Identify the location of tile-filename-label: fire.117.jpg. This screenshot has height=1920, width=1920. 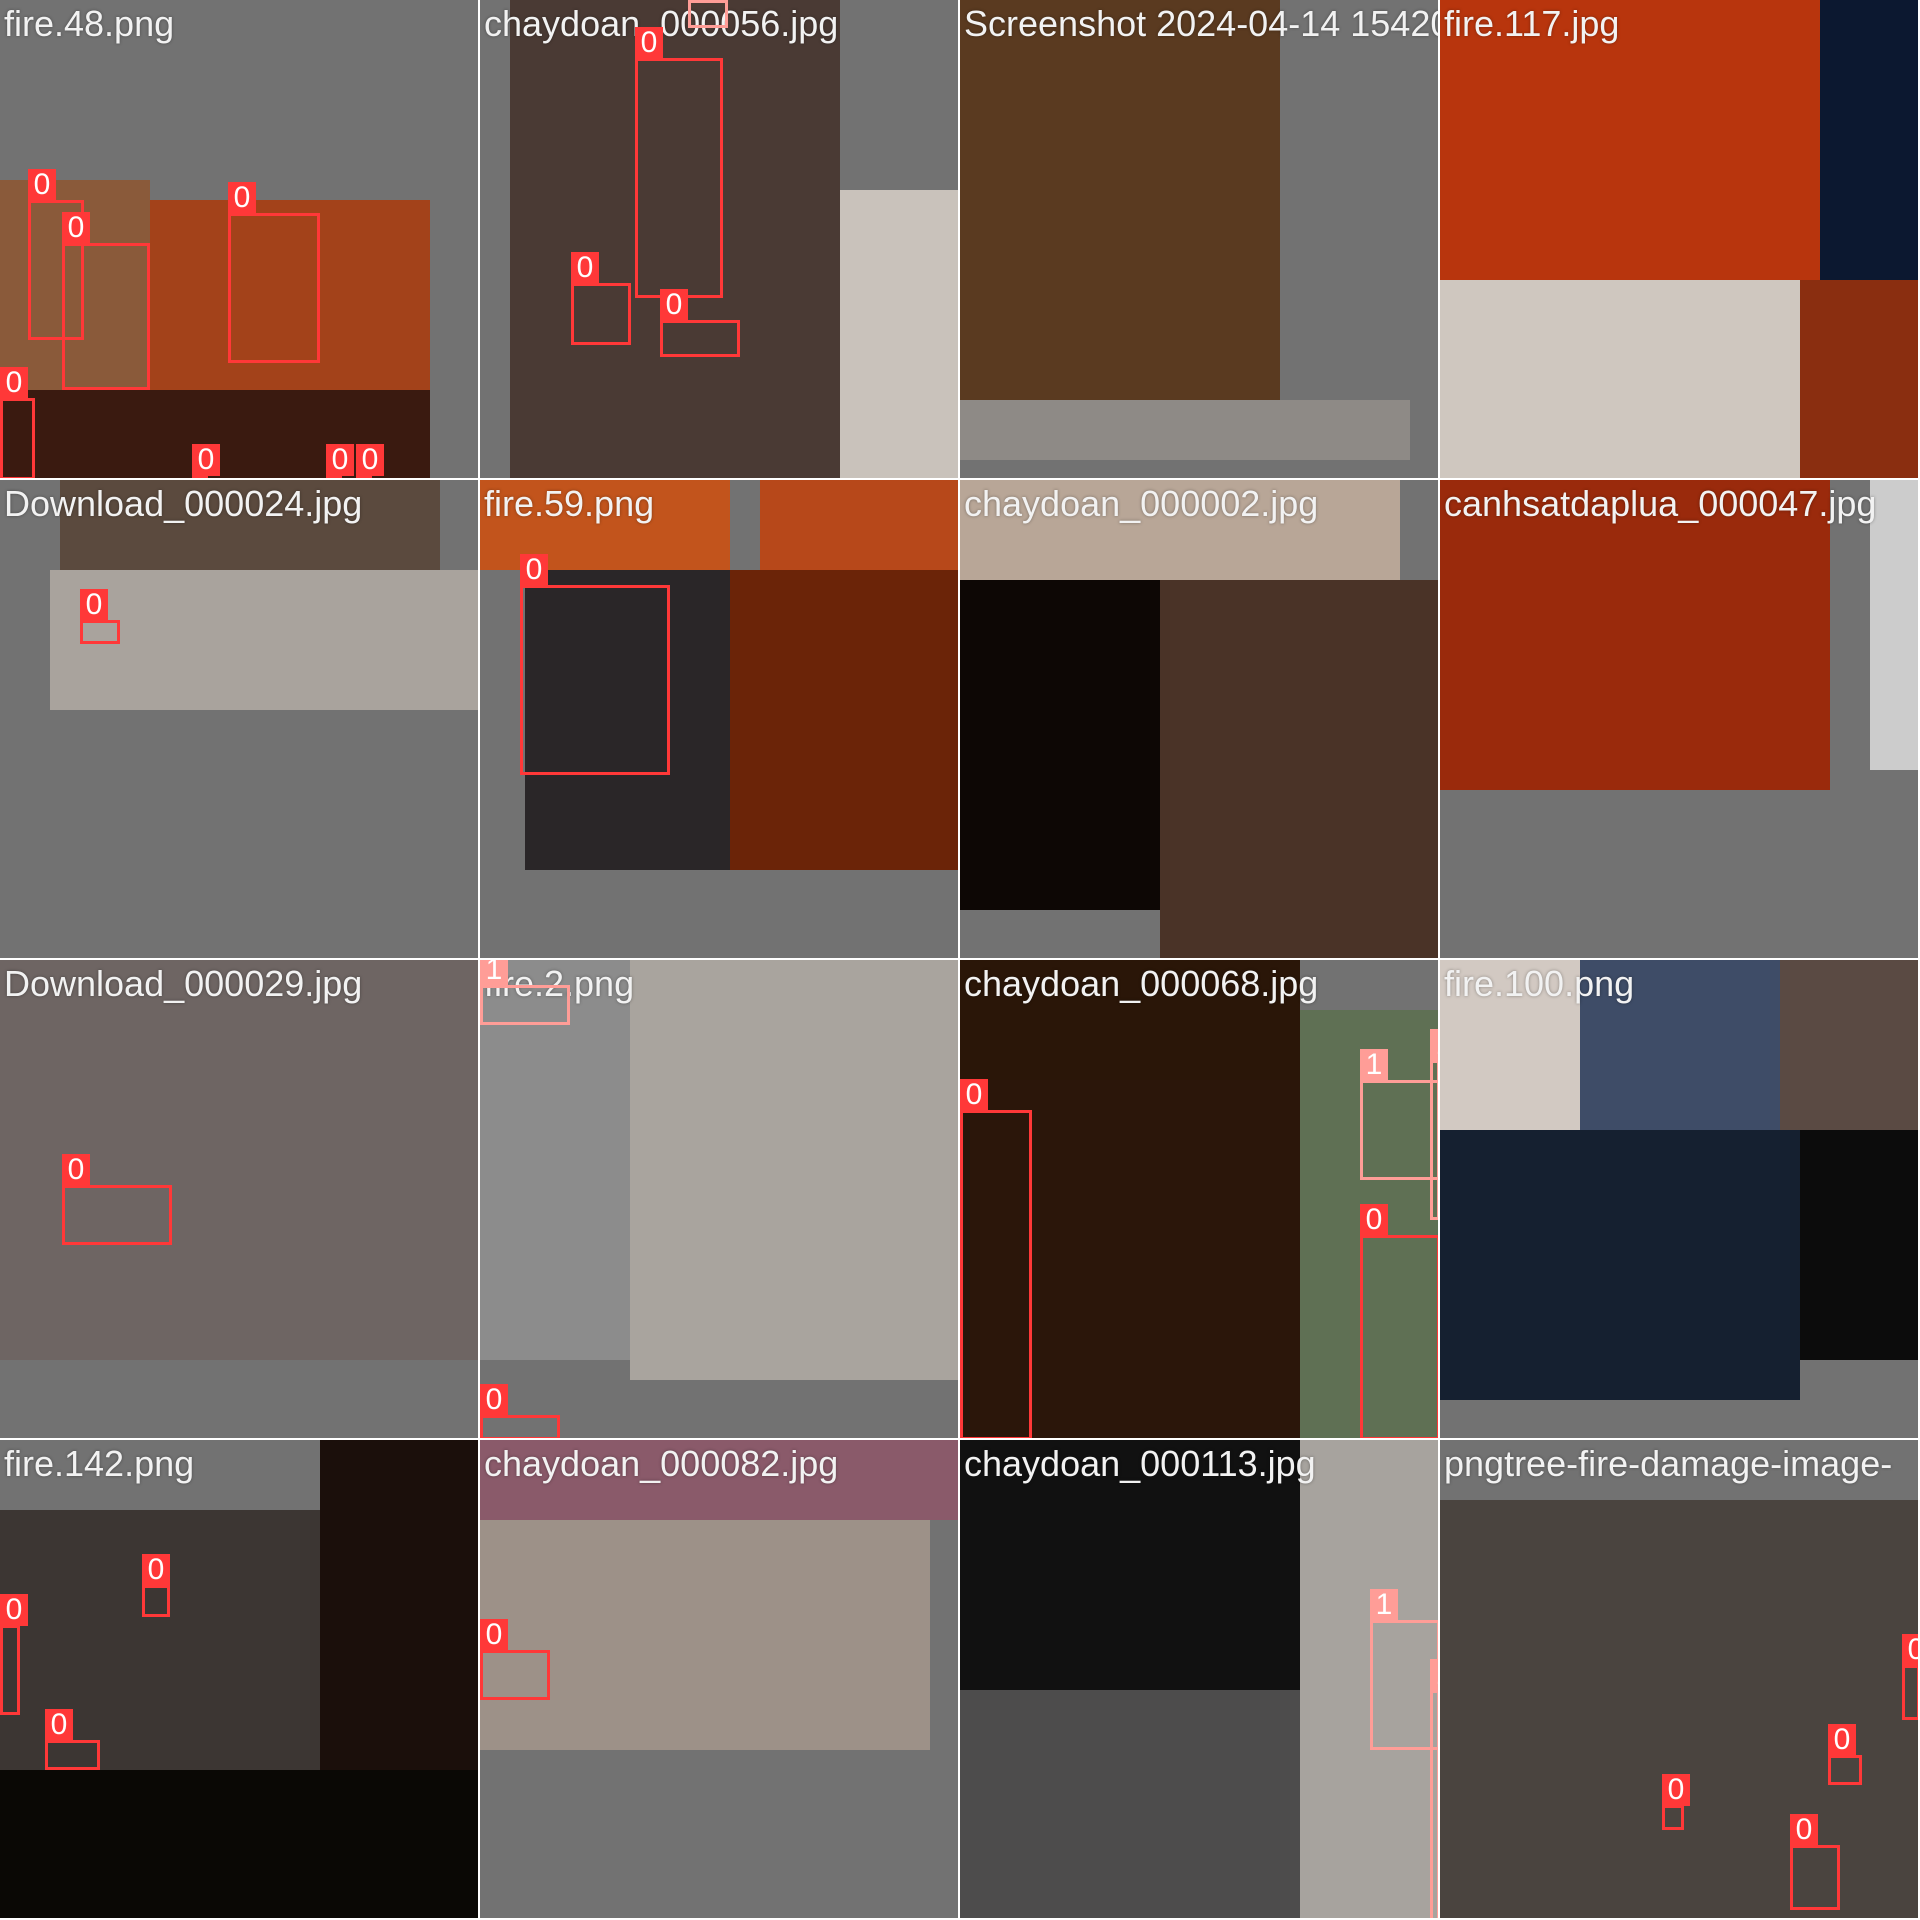
(1532, 23).